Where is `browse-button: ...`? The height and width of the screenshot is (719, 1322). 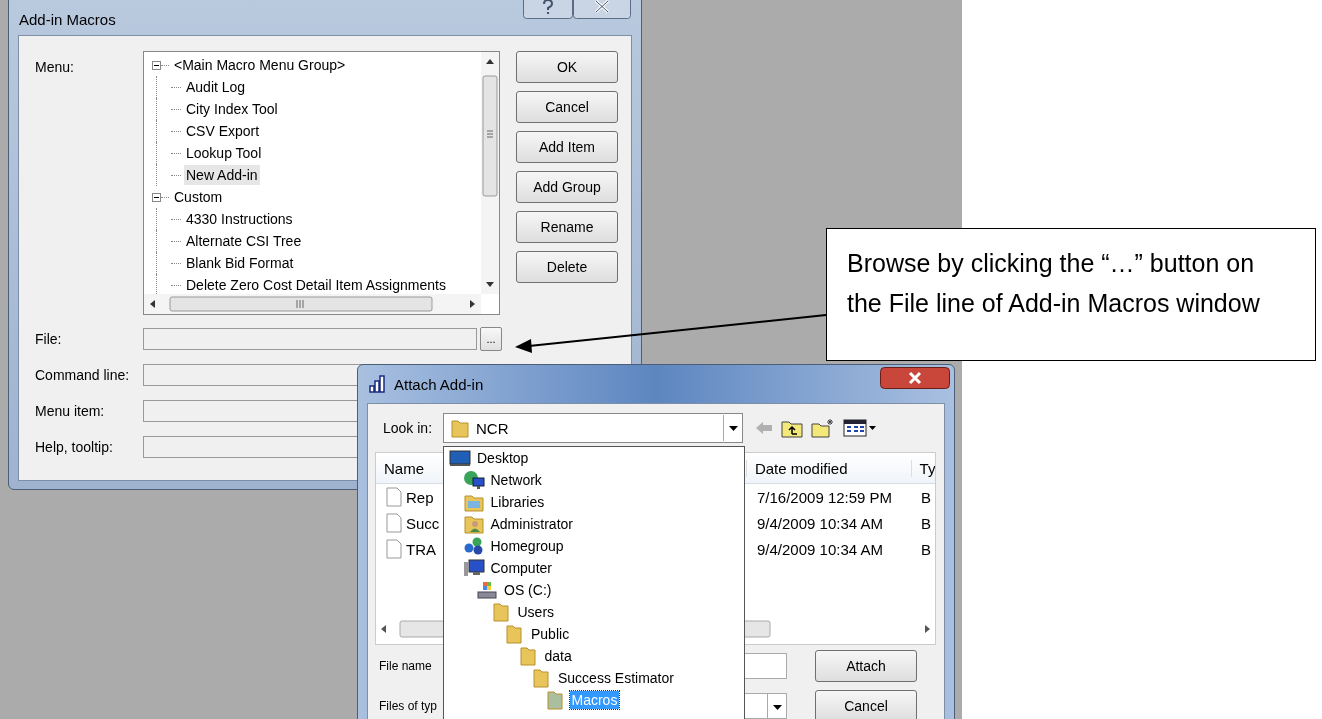 browse-button: ... is located at coordinates (491, 339).